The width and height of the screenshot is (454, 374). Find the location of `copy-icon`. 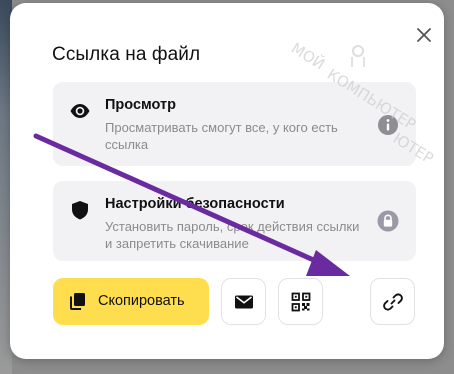

copy-icon is located at coordinates (78, 301).